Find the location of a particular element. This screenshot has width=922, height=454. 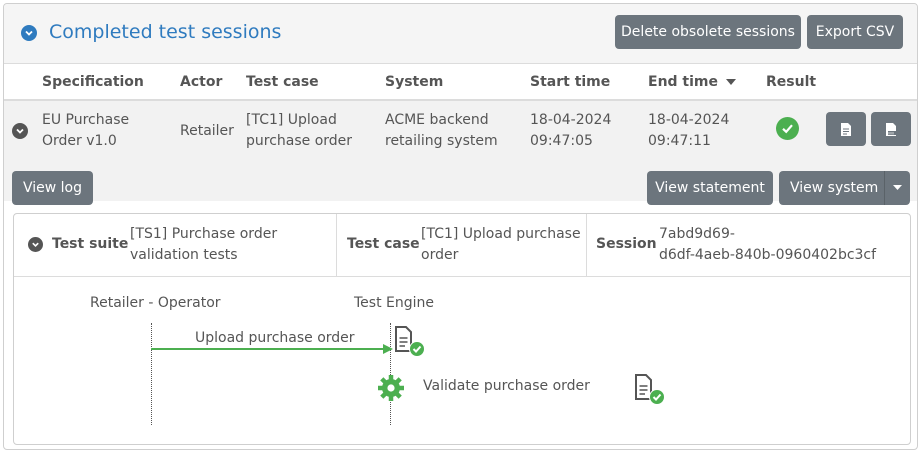

document-icon is located at coordinates (846, 129).